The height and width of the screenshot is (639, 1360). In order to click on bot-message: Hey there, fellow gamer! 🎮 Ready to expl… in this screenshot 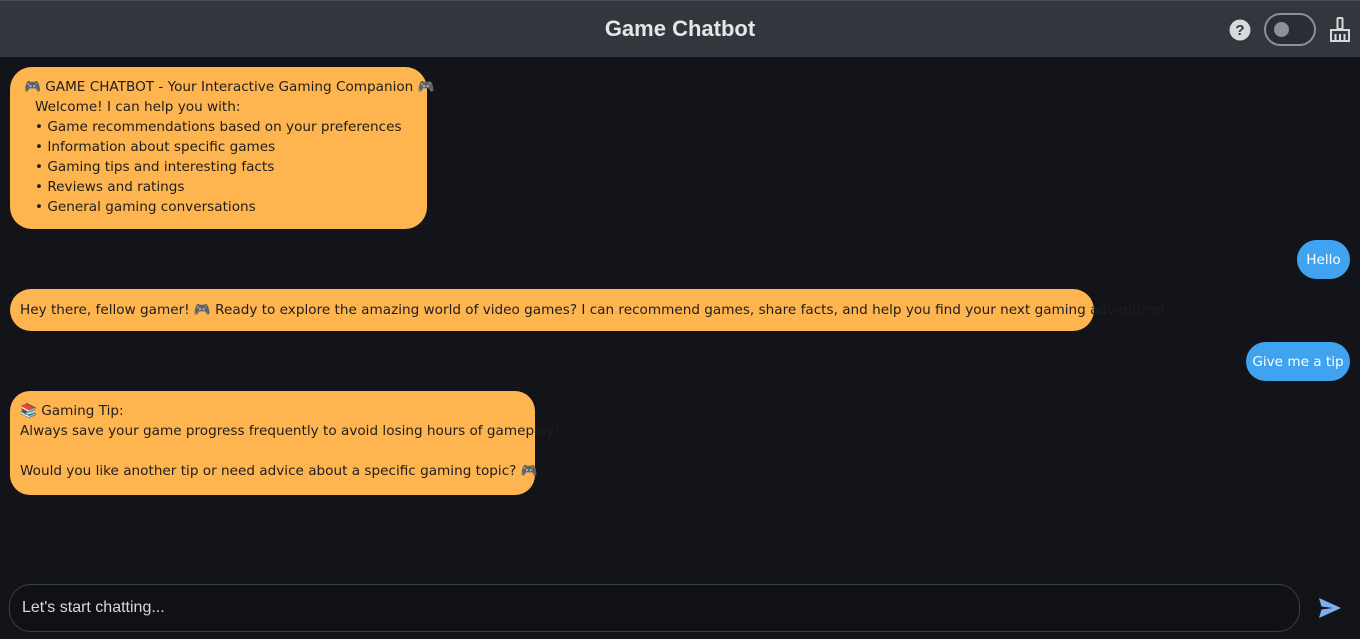, I will do `click(587, 310)`.